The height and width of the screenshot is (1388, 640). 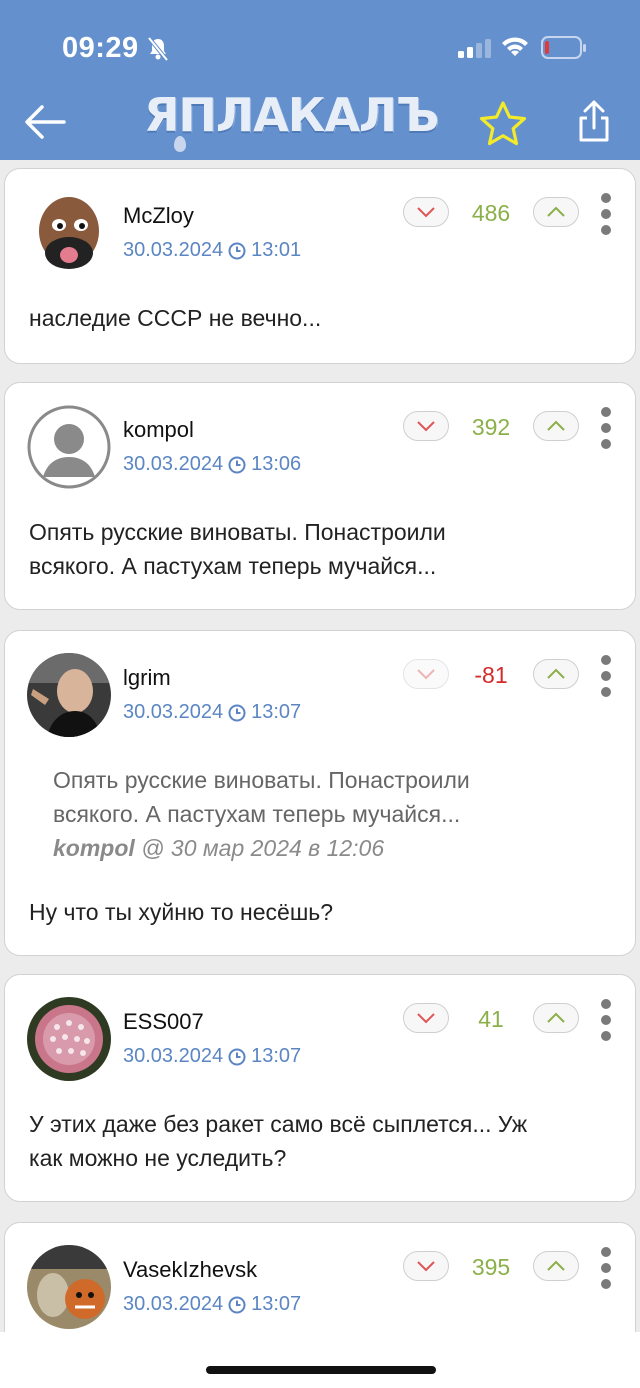 I want to click on quote-text-line: Опять русские виноваты. Понастроили, so click(x=261, y=780).